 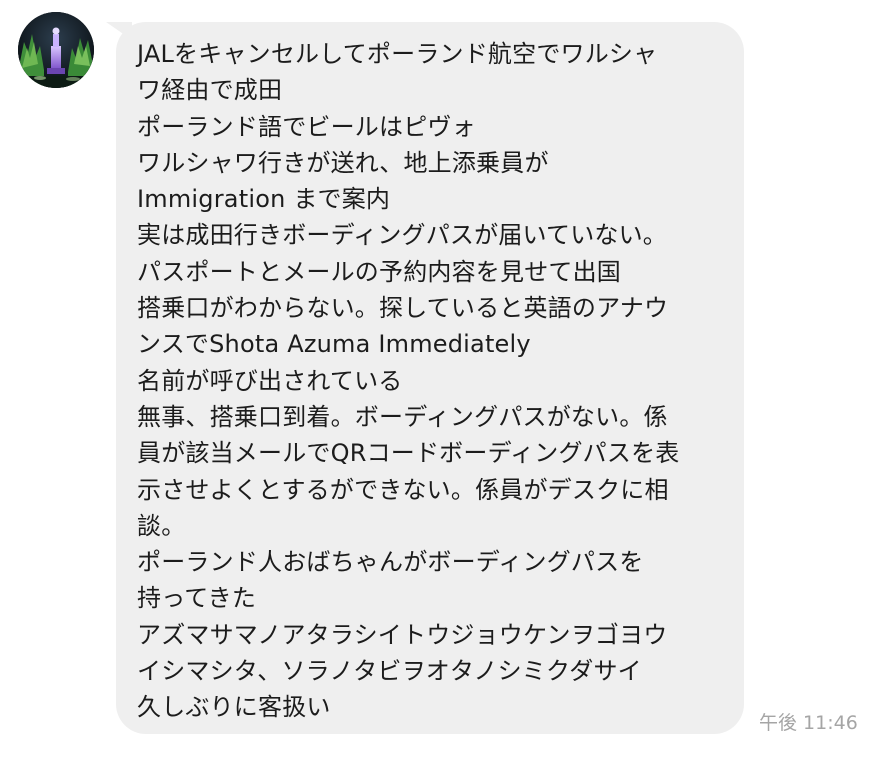 What do you see at coordinates (402, 235) in the screenshot?
I see `message-line: 実は成田行きボーディングパスが届いていない。` at bounding box center [402, 235].